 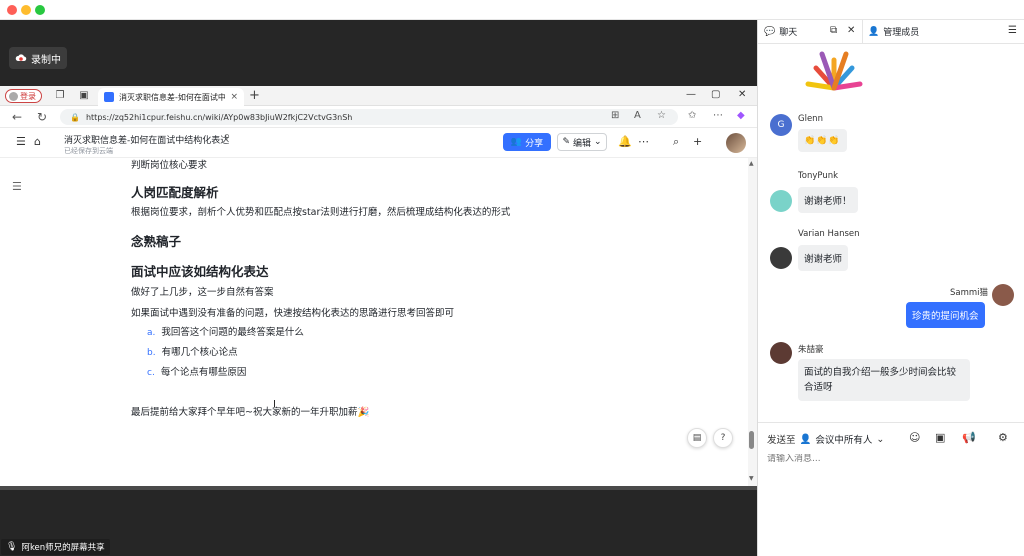 I want to click on firework-sticker-icon, so click(x=834, y=71).